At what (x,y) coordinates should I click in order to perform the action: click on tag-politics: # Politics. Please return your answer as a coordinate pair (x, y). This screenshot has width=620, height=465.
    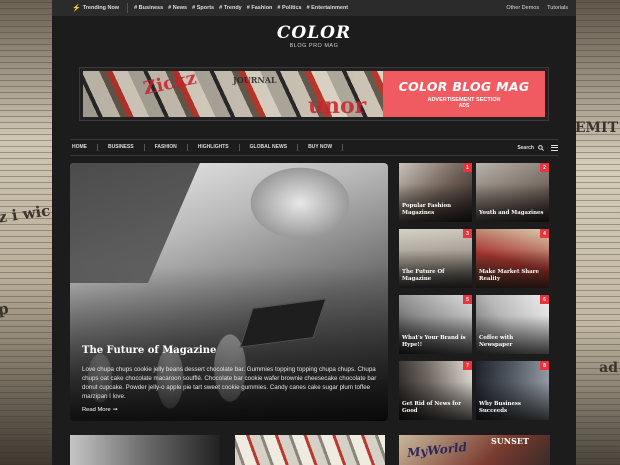
    Looking at the image, I should click on (289, 8).